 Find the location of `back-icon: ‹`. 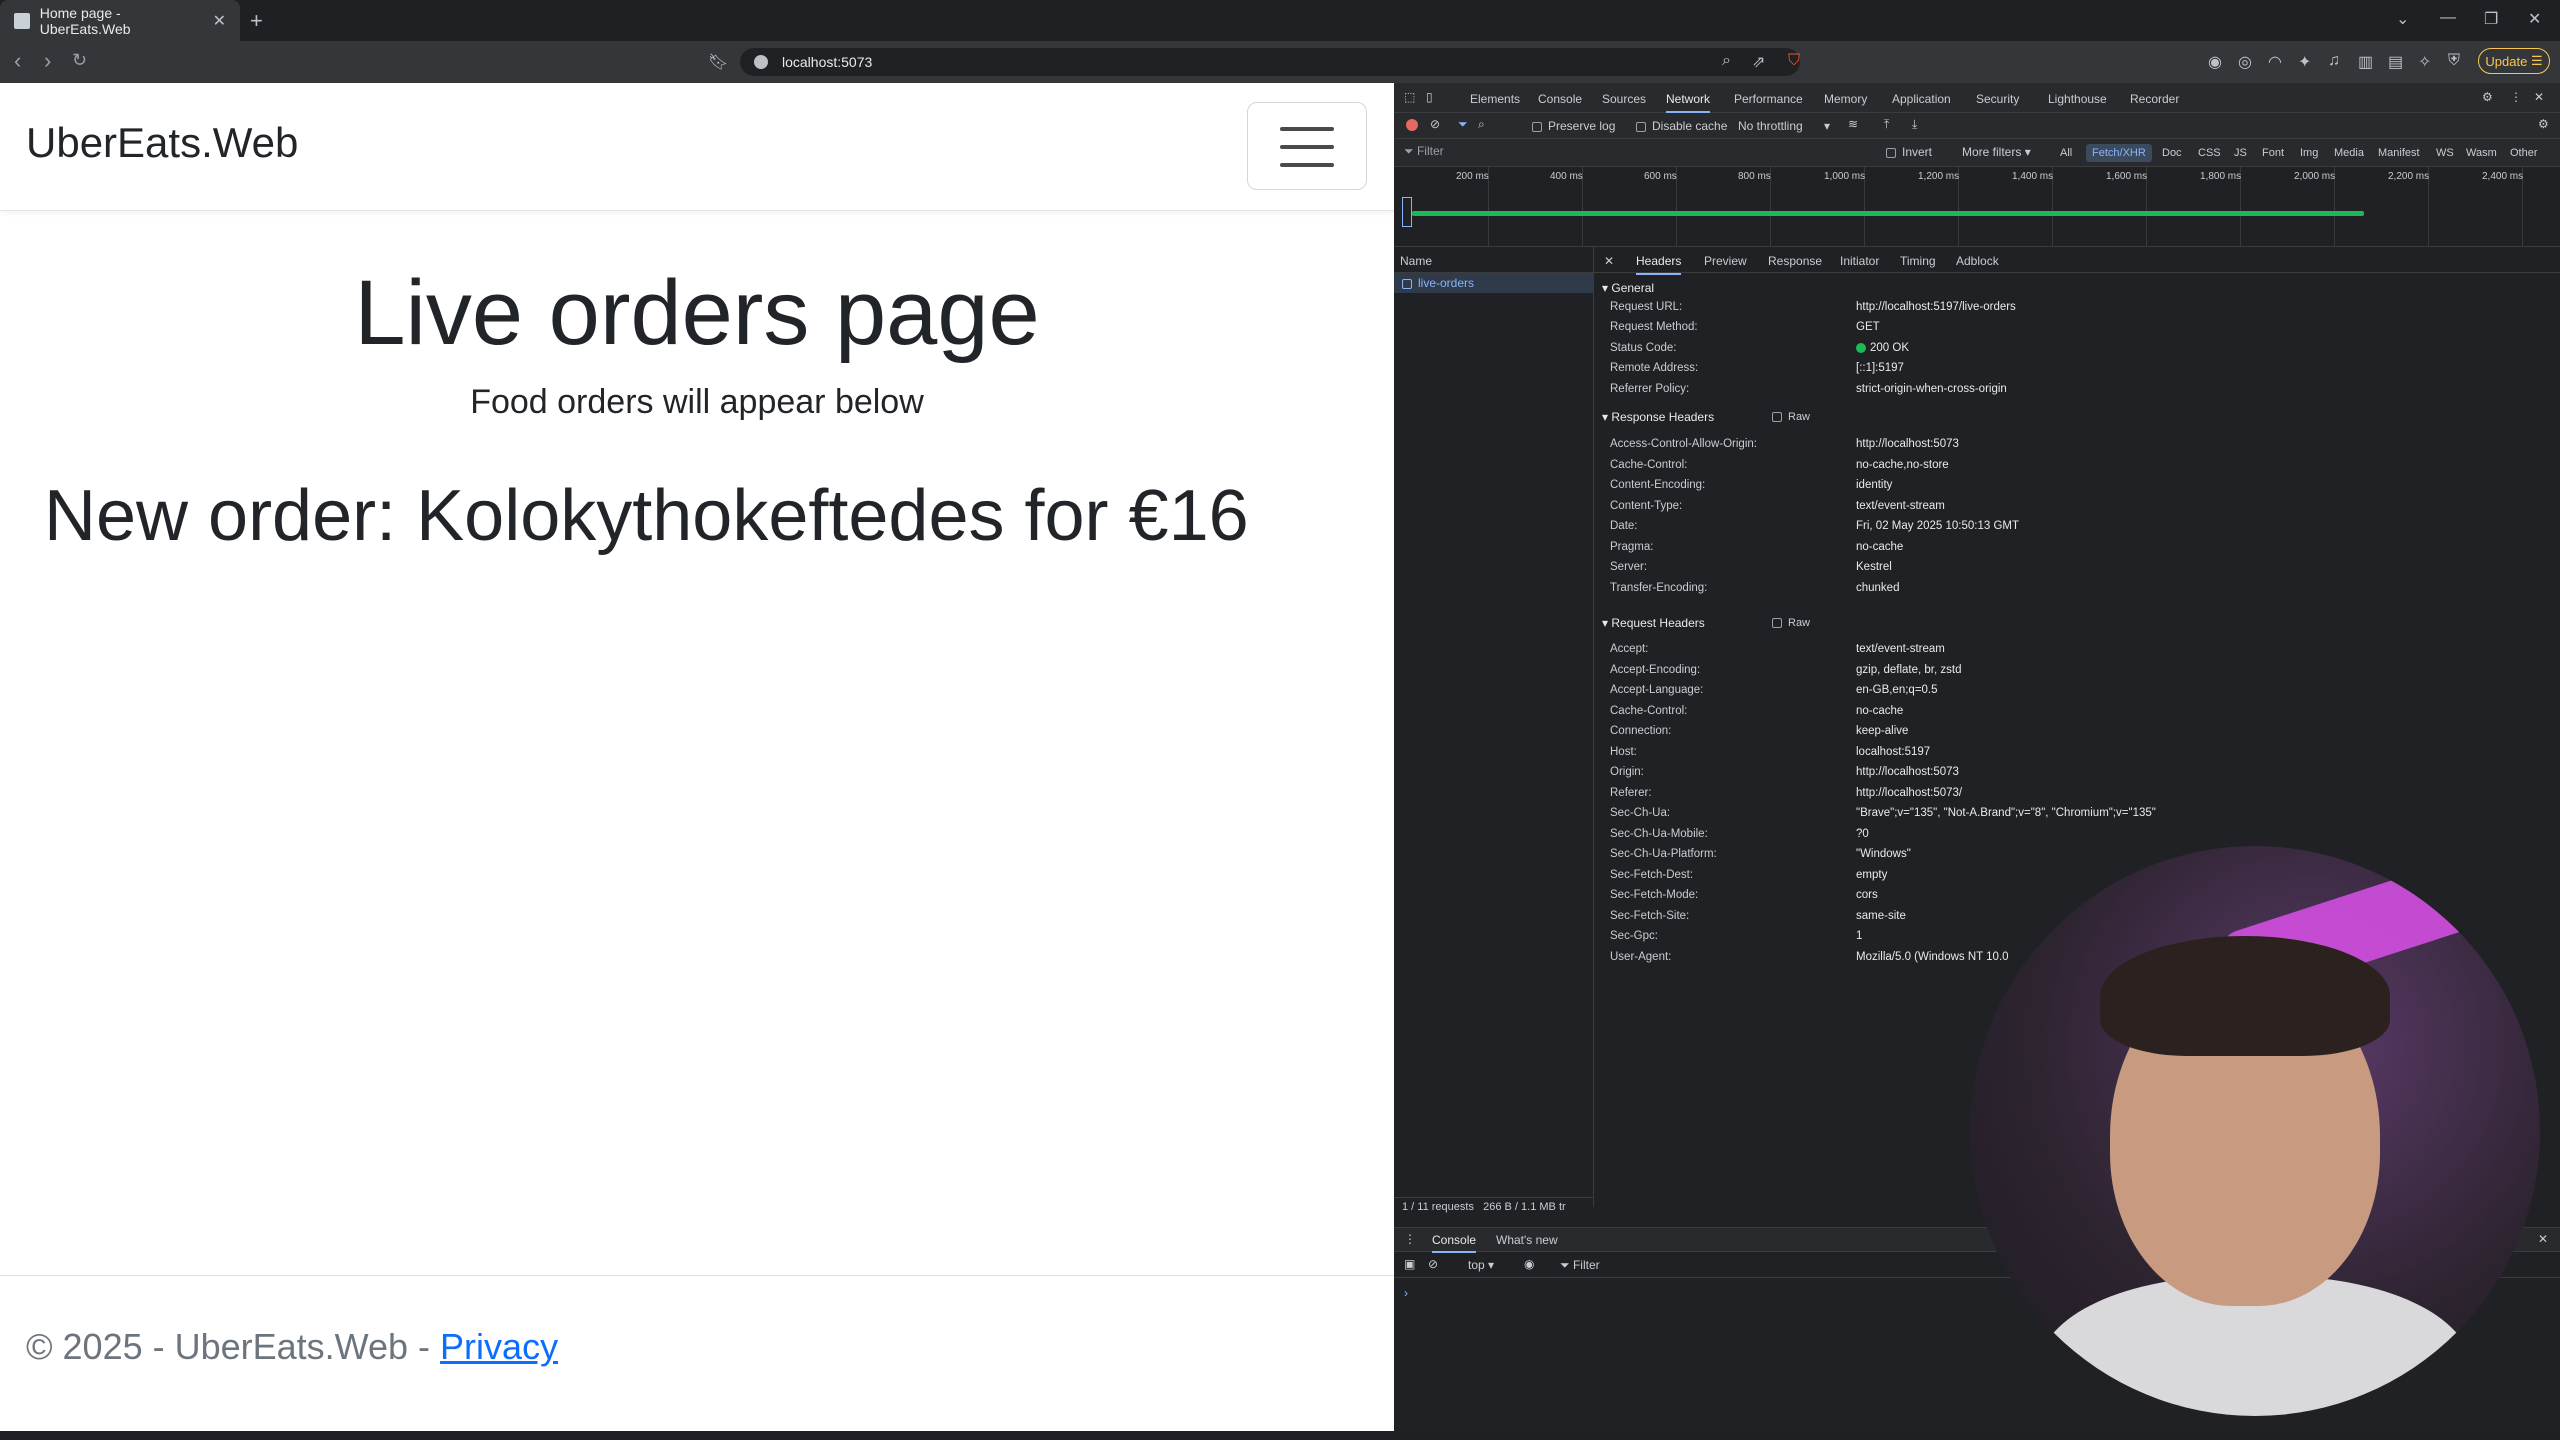

back-icon: ‹ is located at coordinates (17, 61).